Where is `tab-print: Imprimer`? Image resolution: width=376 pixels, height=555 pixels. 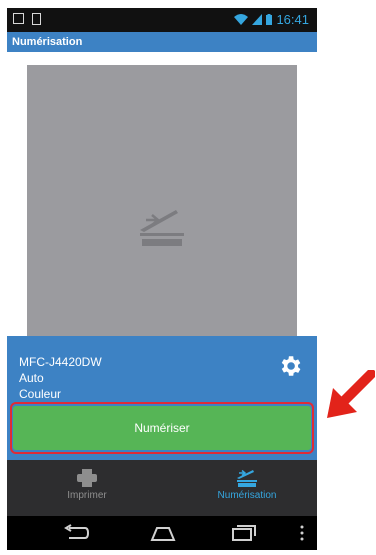
tab-print: Imprimer is located at coordinates (87, 488).